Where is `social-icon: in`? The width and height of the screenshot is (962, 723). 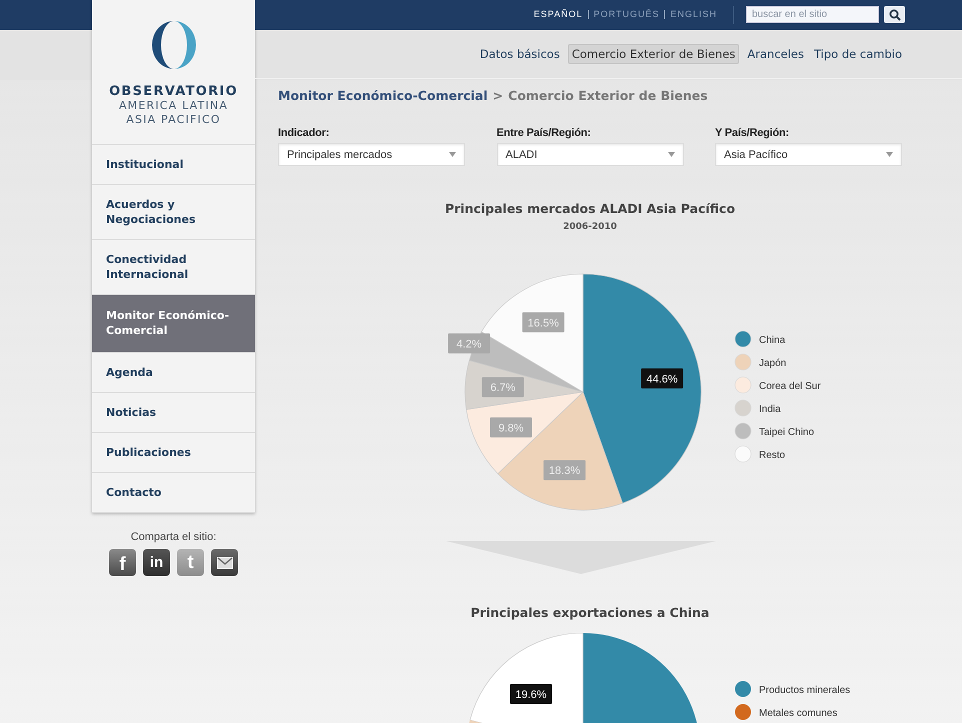
social-icon: in is located at coordinates (156, 562).